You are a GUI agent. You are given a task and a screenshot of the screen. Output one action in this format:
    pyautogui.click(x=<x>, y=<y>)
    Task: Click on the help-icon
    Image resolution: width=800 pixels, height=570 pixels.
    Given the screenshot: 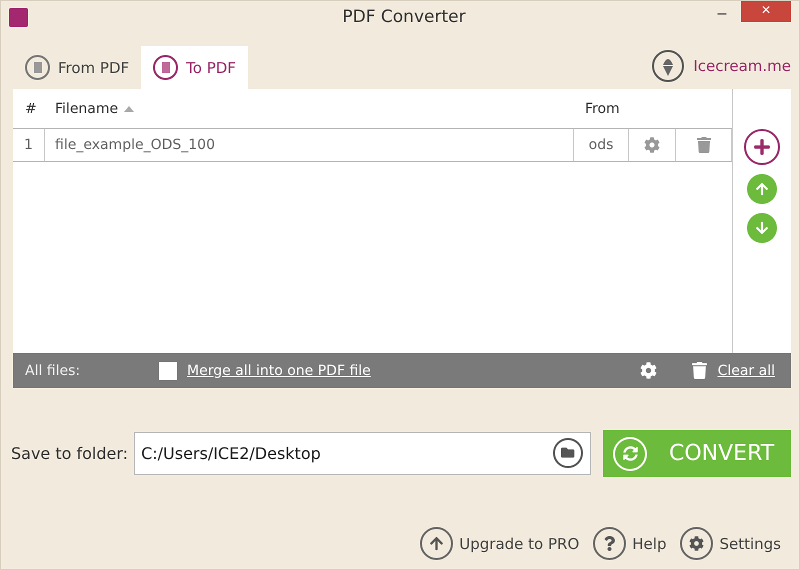 What is the action you would take?
    pyautogui.click(x=609, y=543)
    